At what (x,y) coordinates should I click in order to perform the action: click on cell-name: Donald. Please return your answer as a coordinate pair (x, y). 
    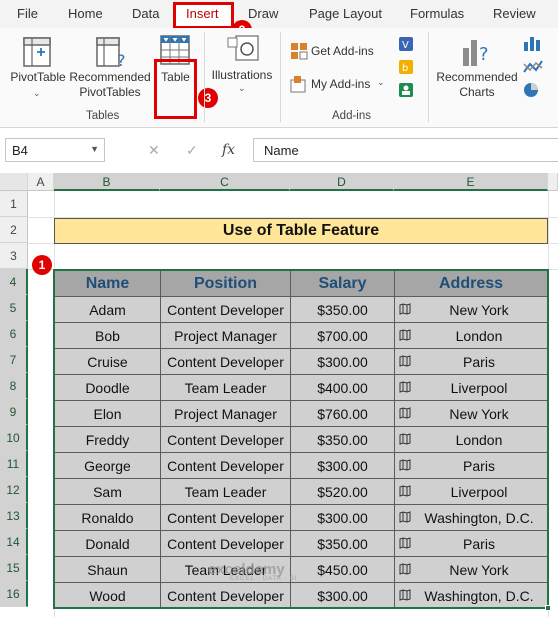
    Looking at the image, I should click on (107, 543).